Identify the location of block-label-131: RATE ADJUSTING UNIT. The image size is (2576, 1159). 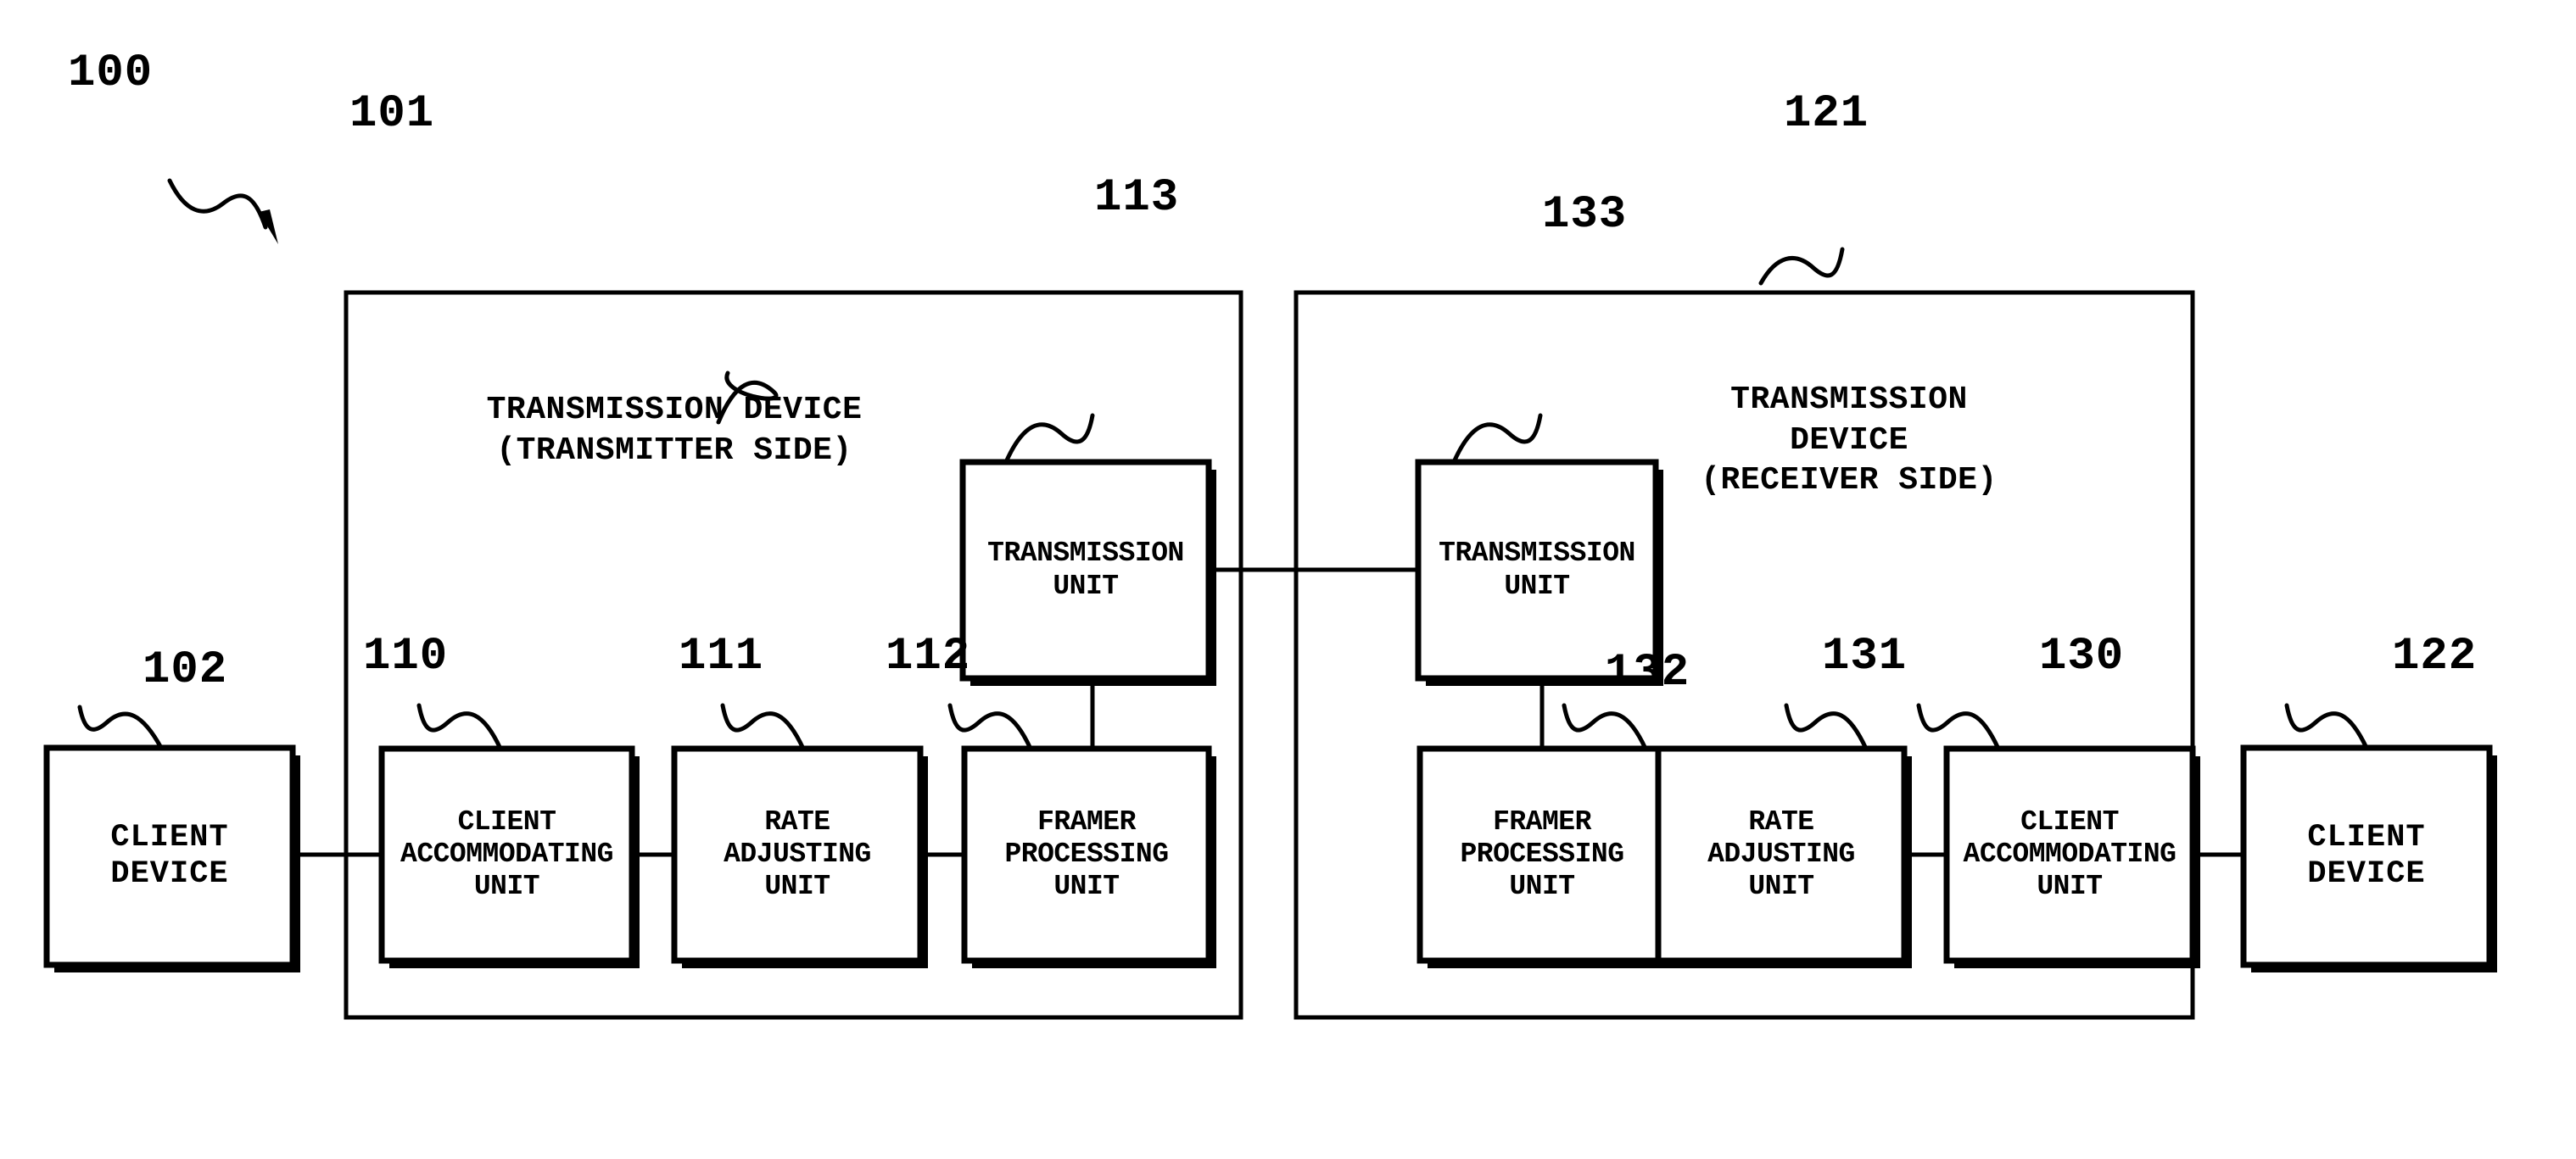
(1781, 854).